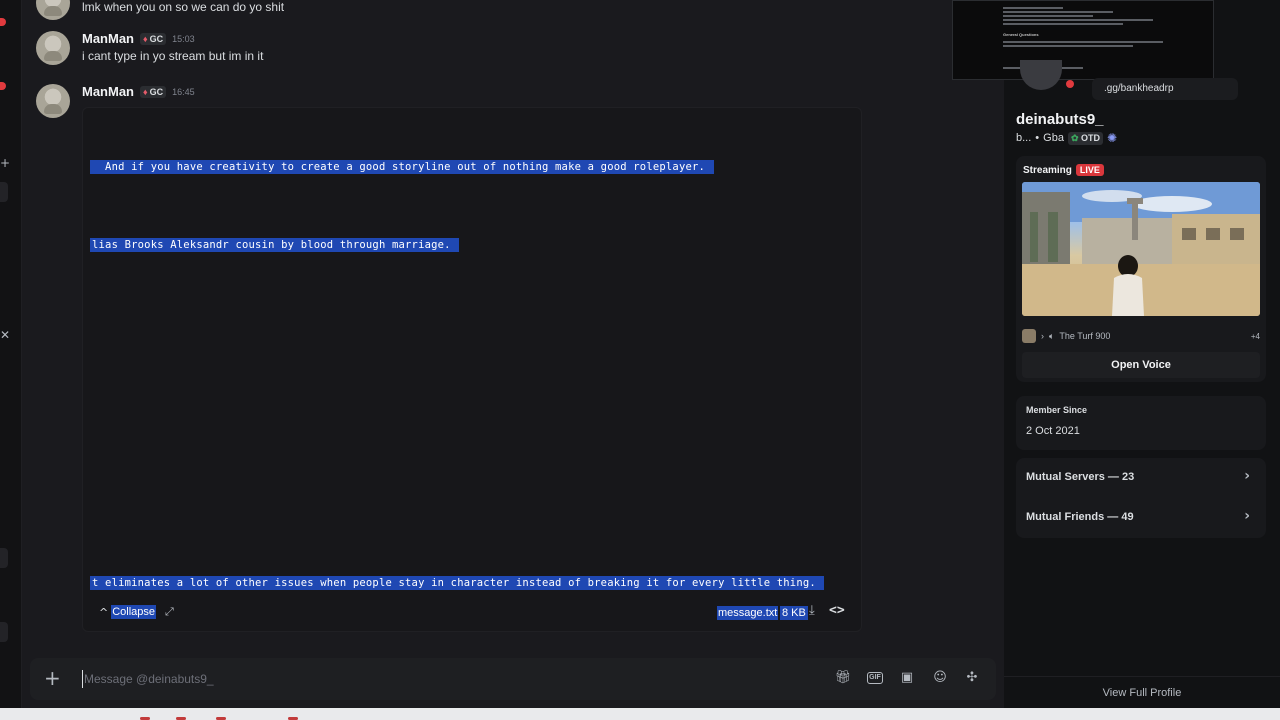  I want to click on stream-scene, so click(1141, 249).